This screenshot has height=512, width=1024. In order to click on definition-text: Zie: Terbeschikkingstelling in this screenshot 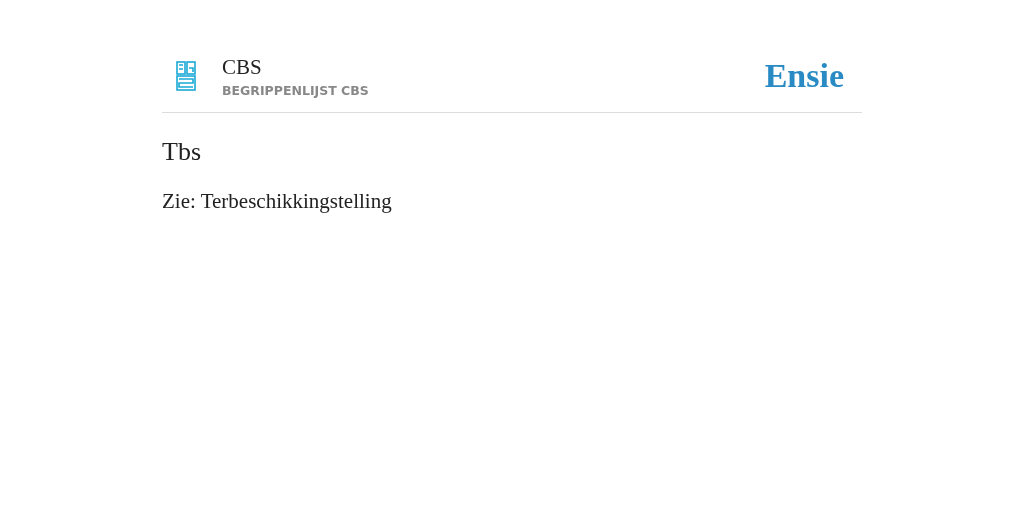, I will do `click(277, 201)`.